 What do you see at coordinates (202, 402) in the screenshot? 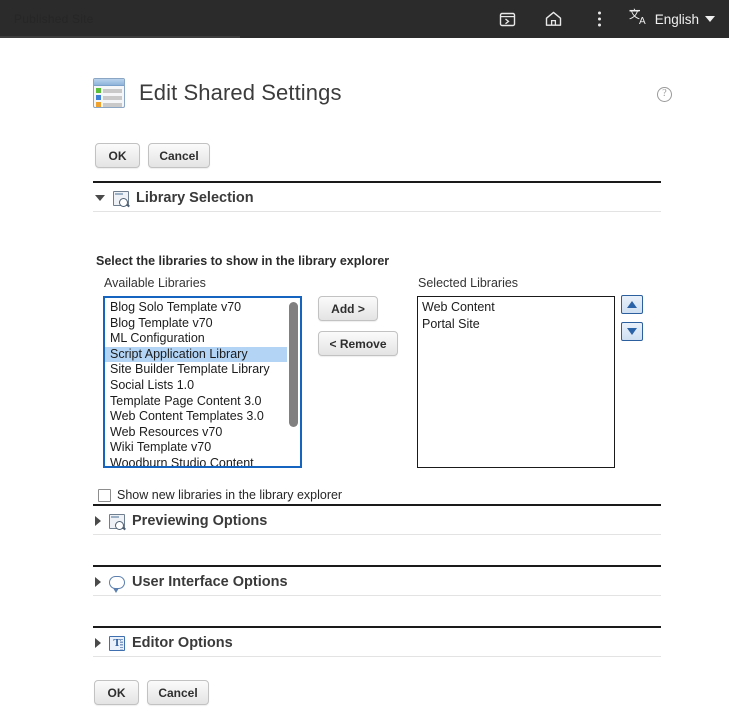
I see `available-library-item: Template Page Content 3.0` at bounding box center [202, 402].